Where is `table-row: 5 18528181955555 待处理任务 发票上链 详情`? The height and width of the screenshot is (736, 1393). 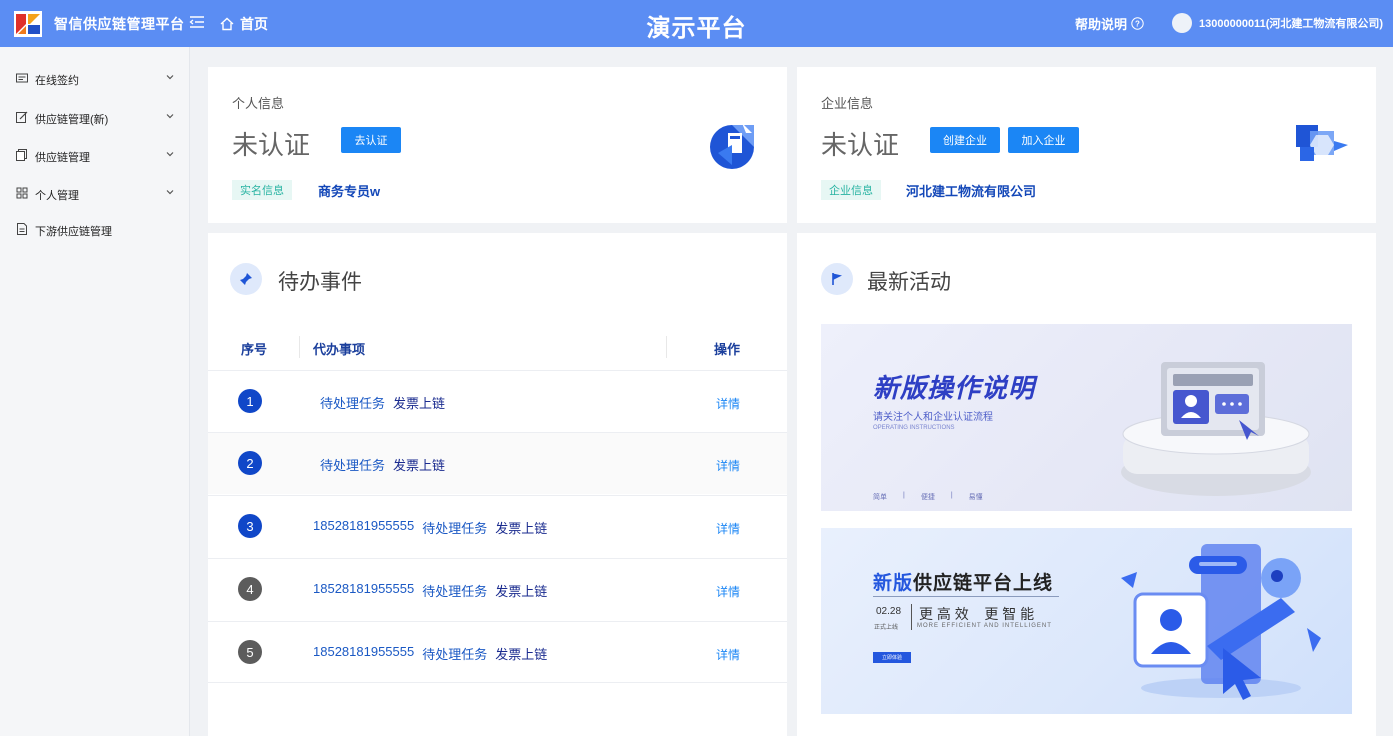
table-row: 5 18528181955555 待处理任务 发票上链 详情 is located at coordinates (497, 652).